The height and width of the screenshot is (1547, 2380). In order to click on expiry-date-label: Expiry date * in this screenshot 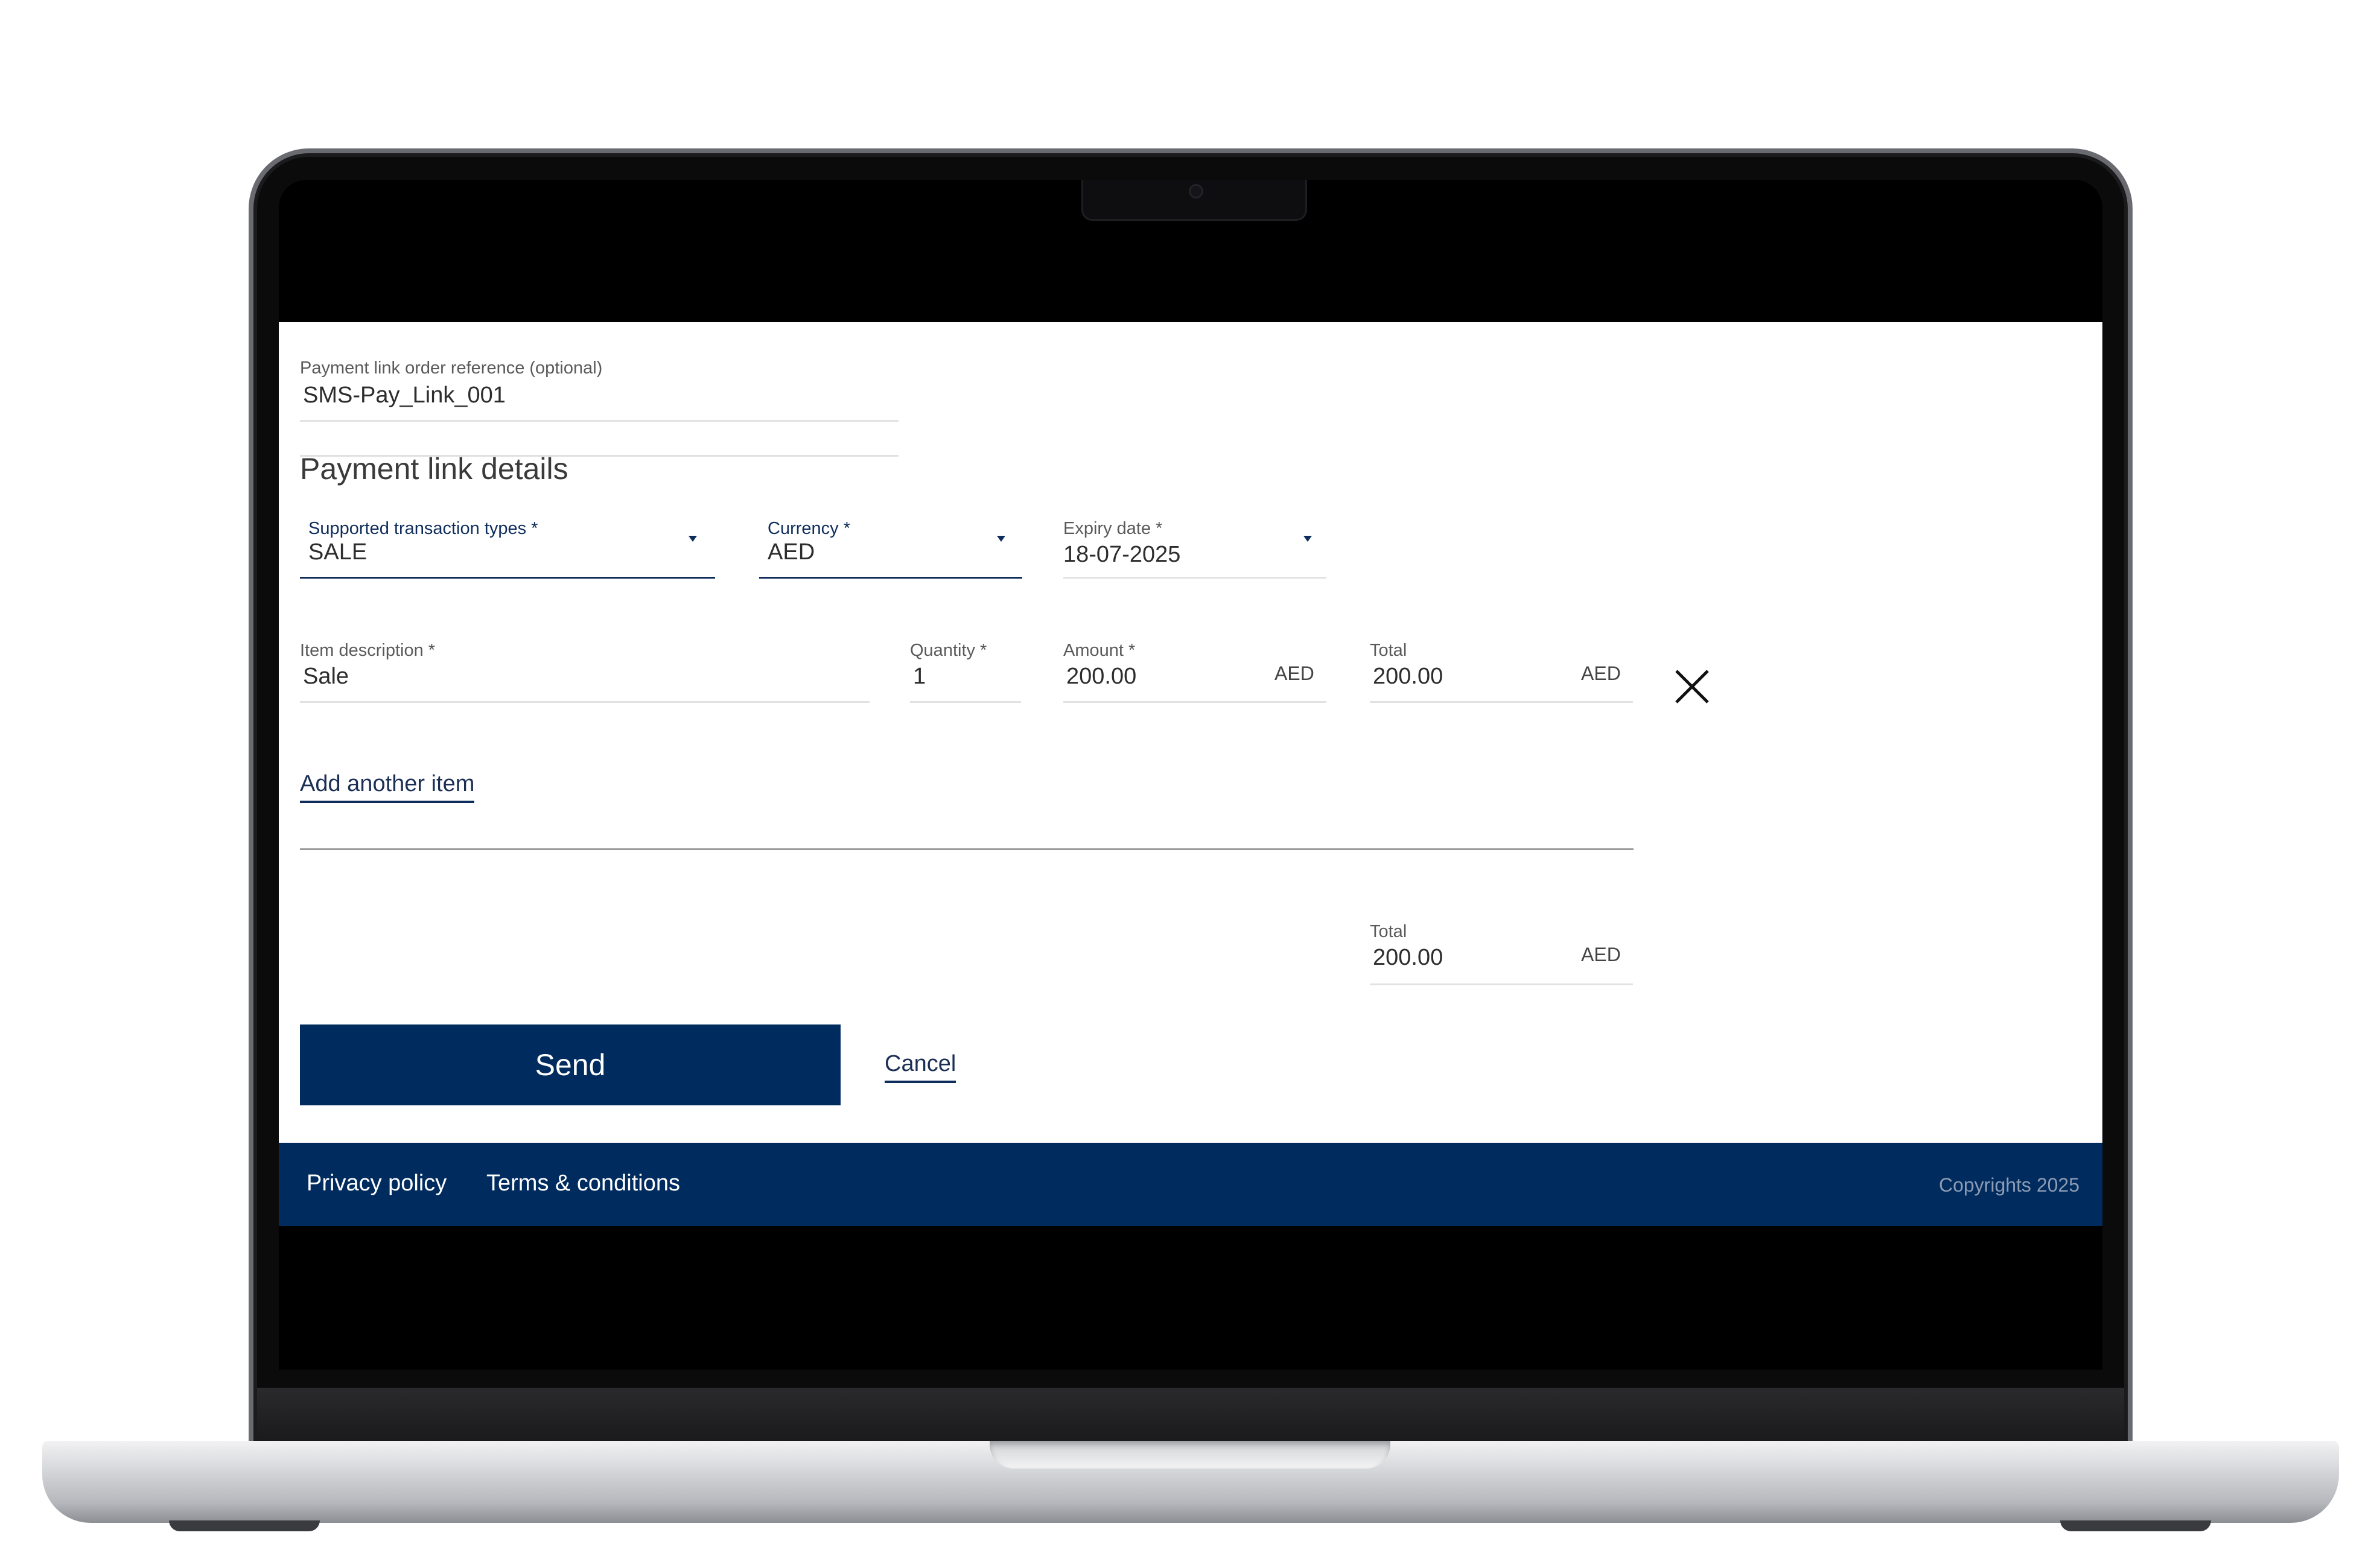, I will do `click(1113, 529)`.